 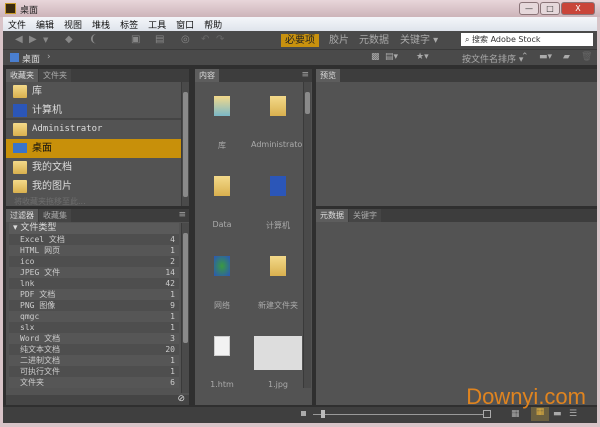 What do you see at coordinates (586, 57) in the screenshot?
I see `delete-icon: 🗑` at bounding box center [586, 57].